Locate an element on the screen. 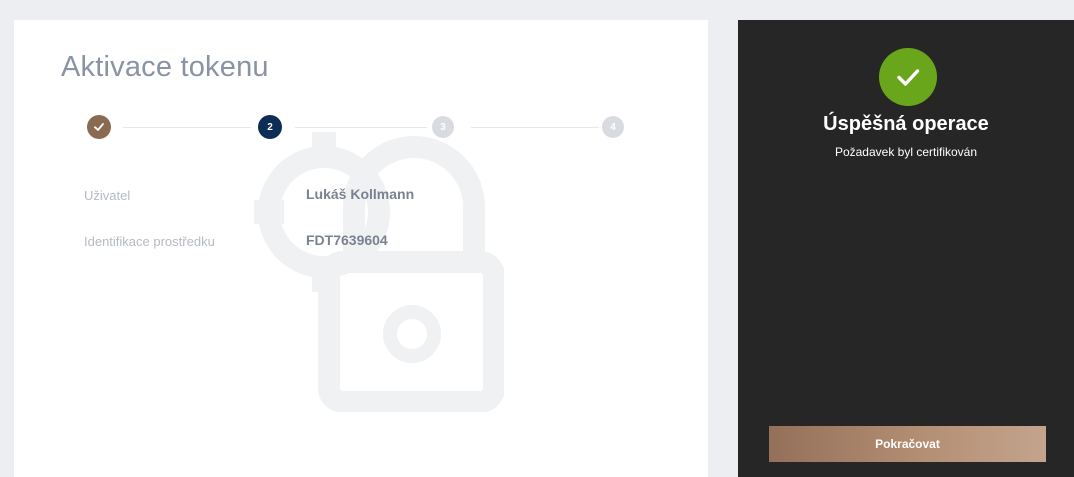 The image size is (1074, 477). progress-stepper: 2 3 4 is located at coordinates (357, 128).